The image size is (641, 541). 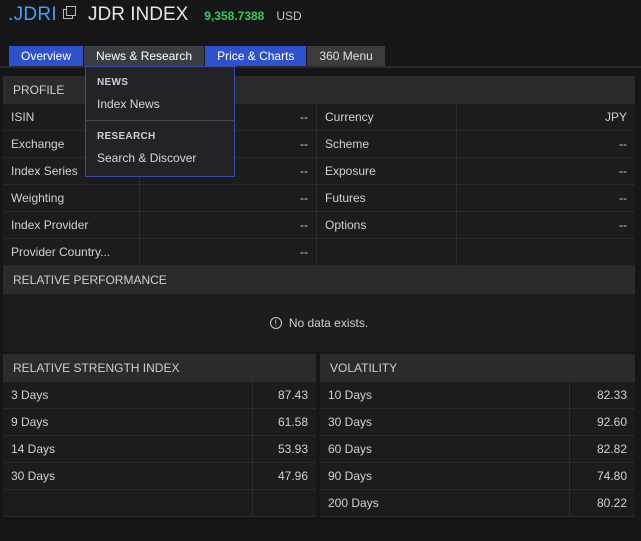 I want to click on ric-code: .JDRI, so click(x=32, y=15).